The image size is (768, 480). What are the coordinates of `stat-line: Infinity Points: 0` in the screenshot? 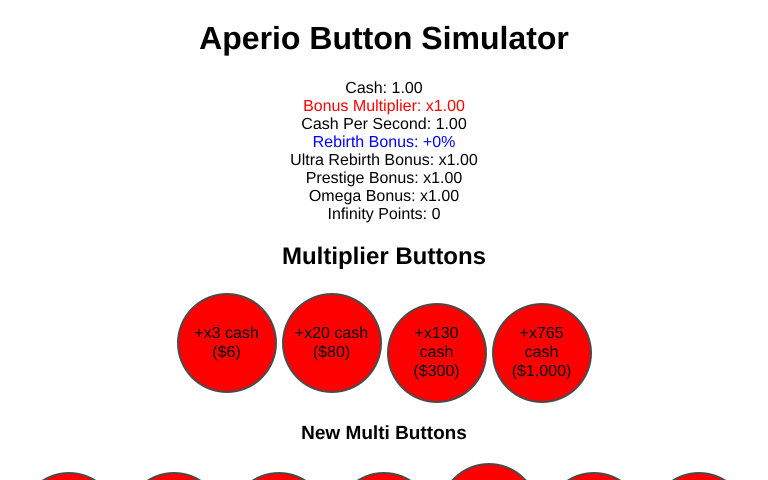 It's located at (384, 215).